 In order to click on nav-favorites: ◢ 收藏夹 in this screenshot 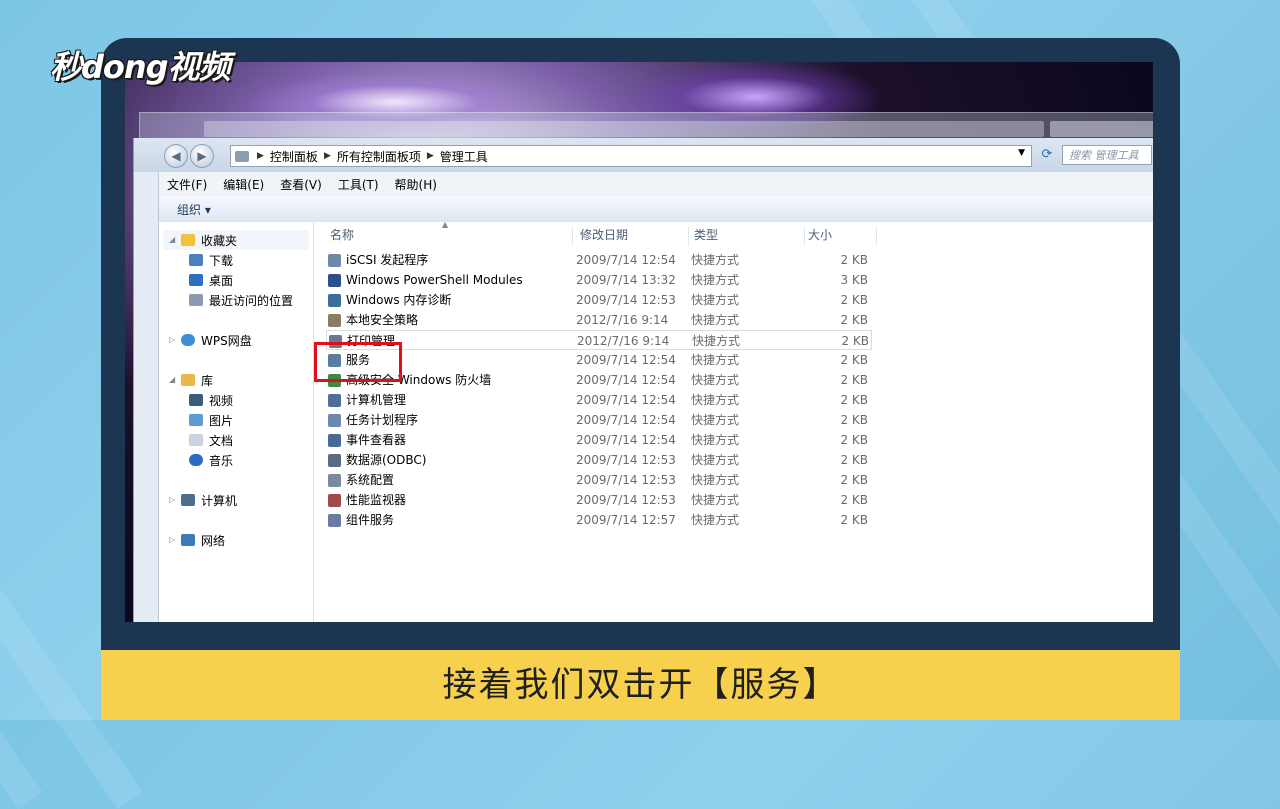, I will do `click(236, 240)`.